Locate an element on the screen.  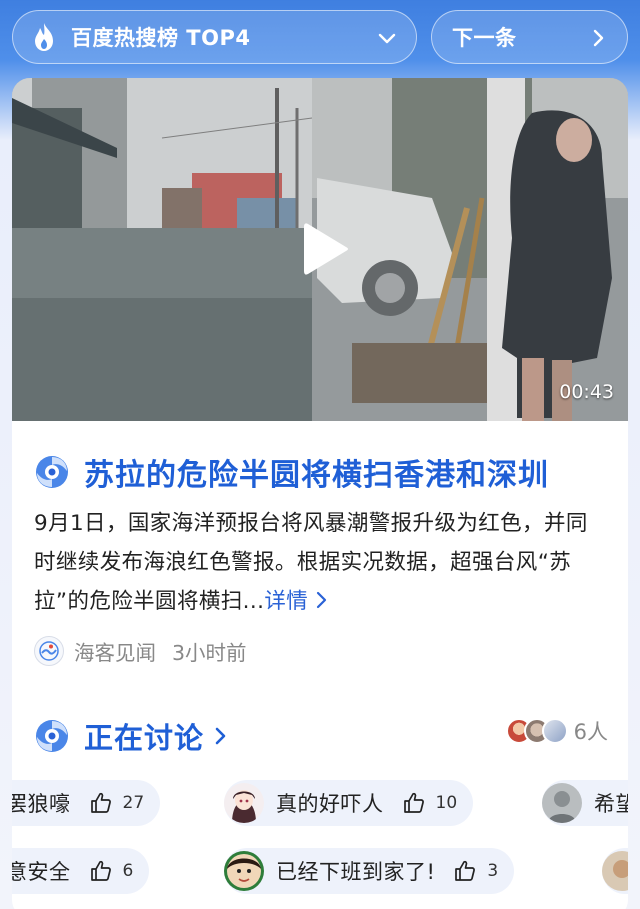
hot-search-dropdown: 百度热搜榜 TOP4 is located at coordinates (214, 37).